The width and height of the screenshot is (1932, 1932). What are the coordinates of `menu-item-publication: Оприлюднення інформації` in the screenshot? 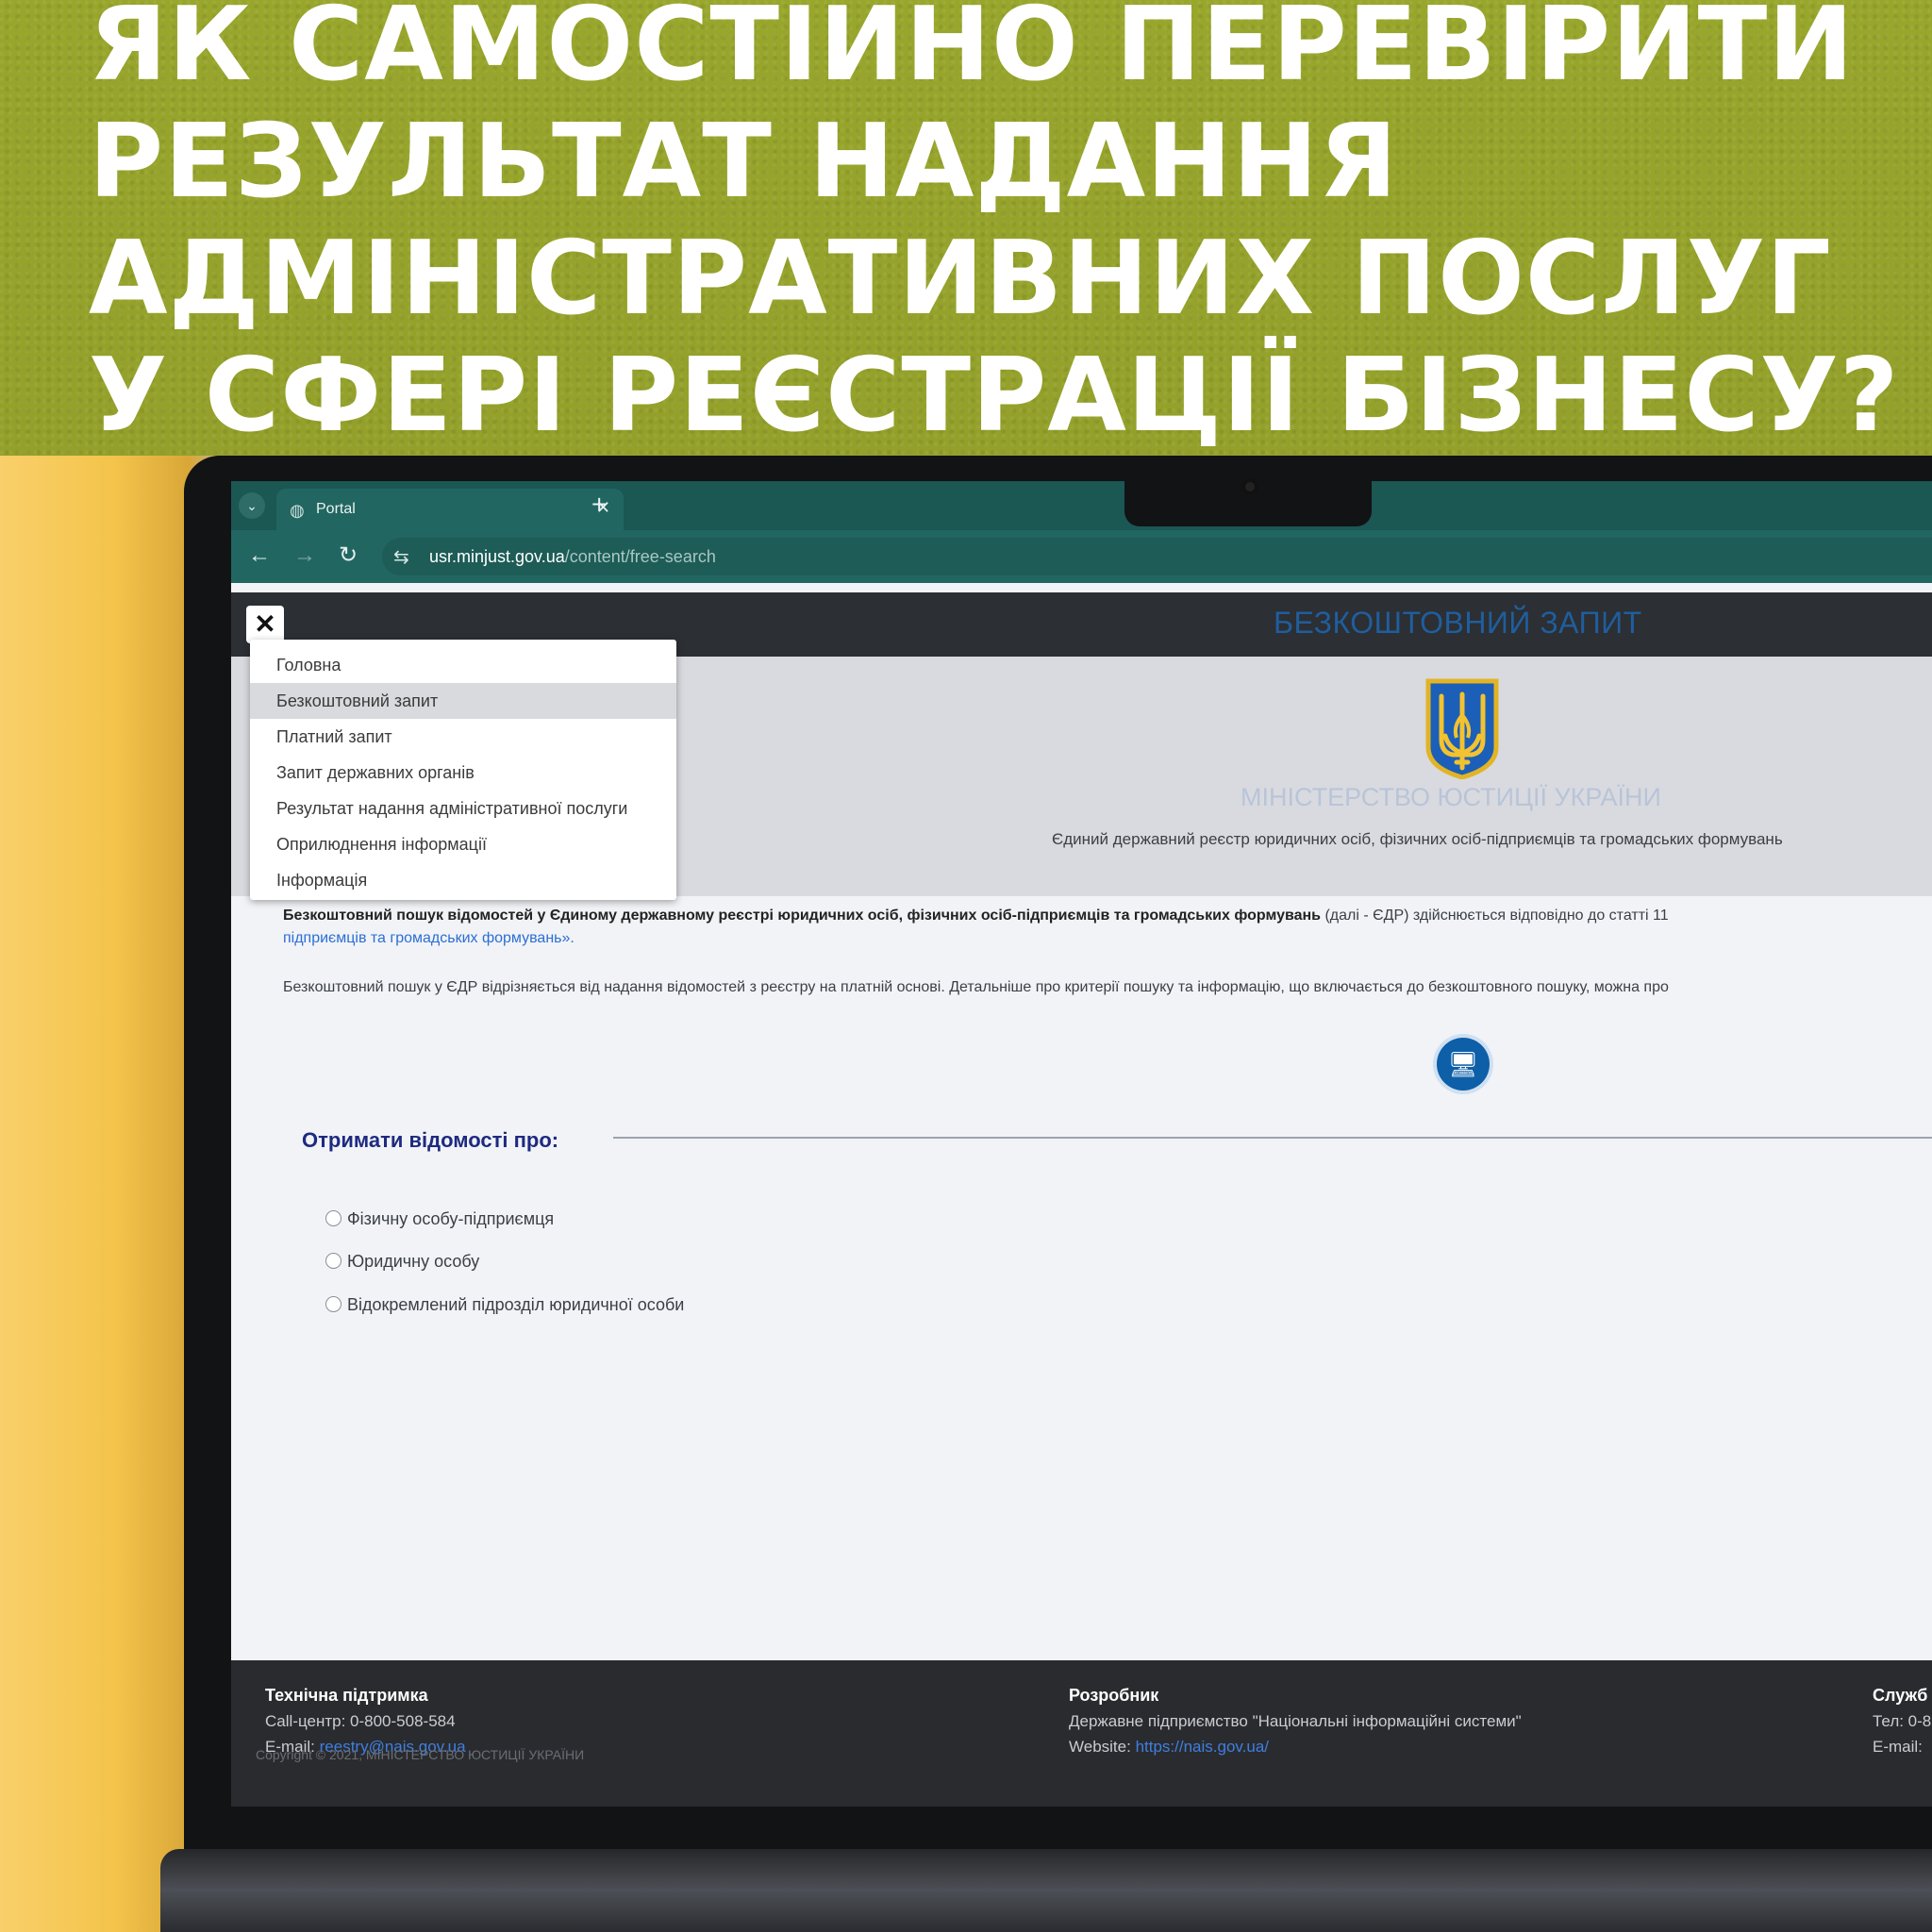 It's located at (463, 844).